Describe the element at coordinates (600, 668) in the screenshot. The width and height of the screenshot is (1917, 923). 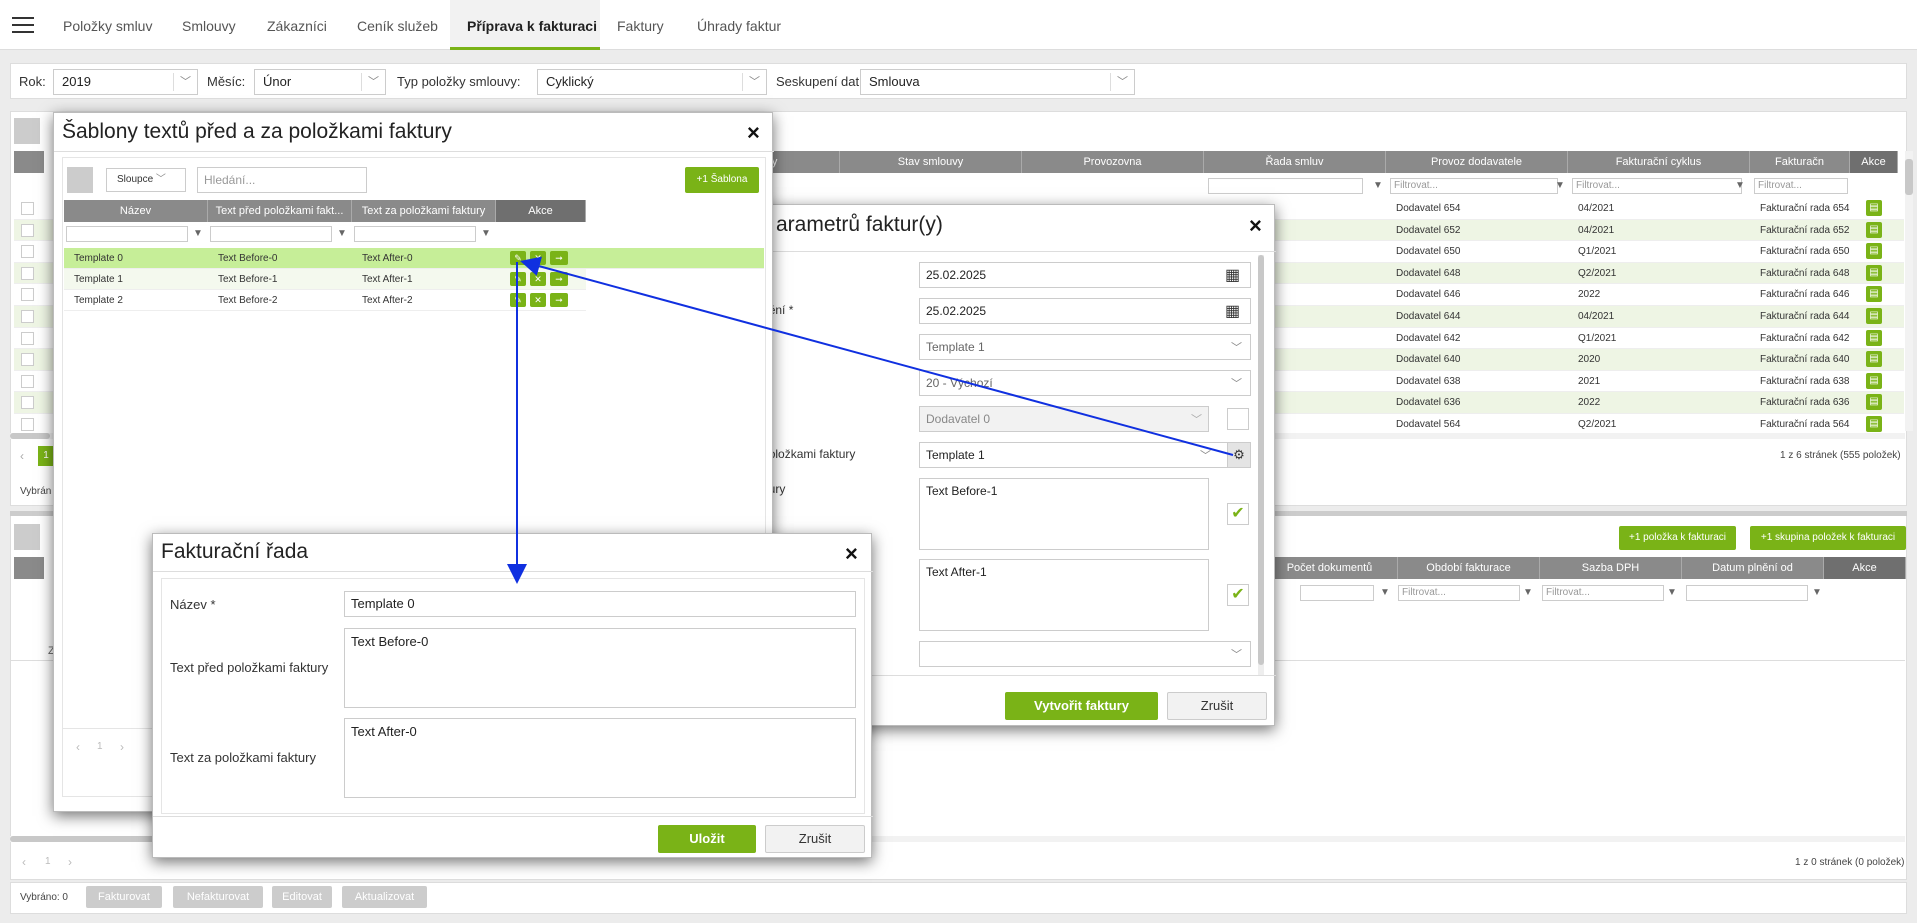
I see `text-before-textarea: Text Before-0` at that location.